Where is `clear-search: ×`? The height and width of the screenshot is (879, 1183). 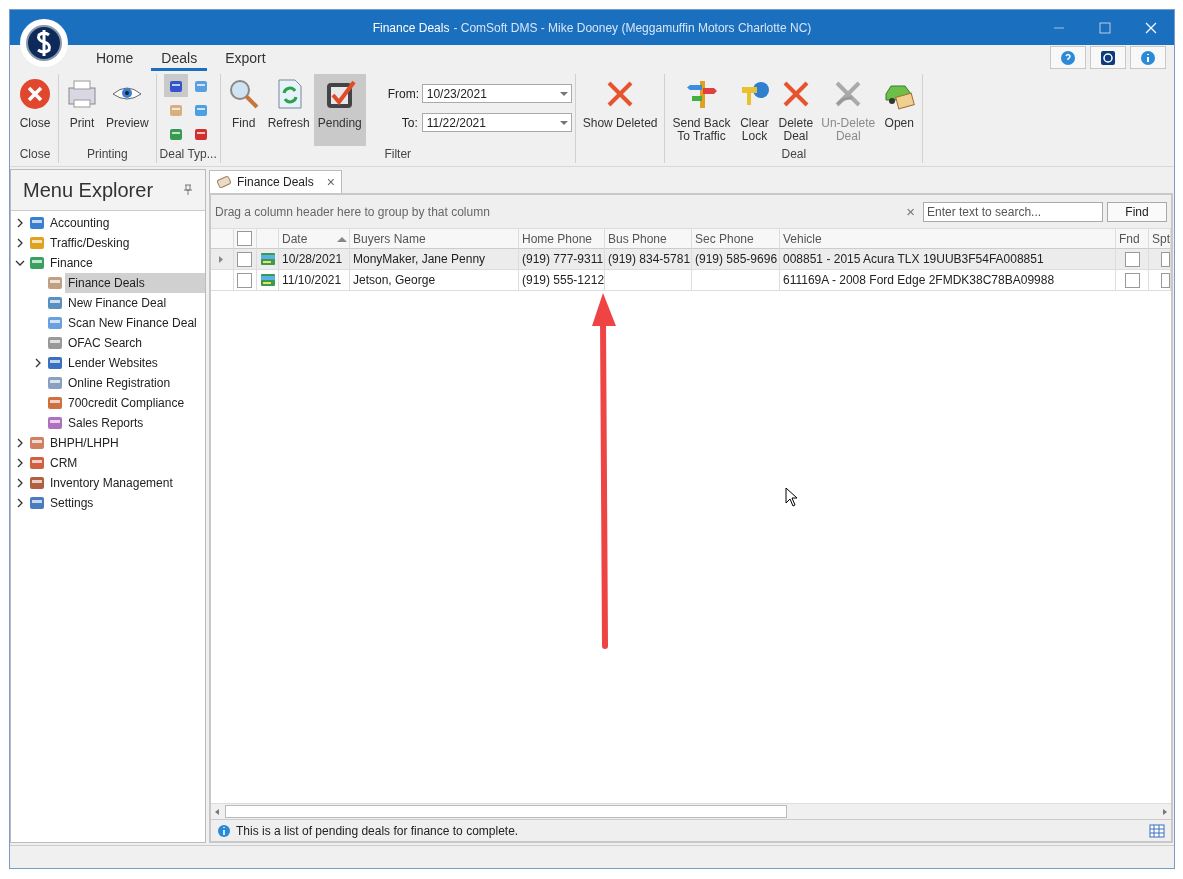
clear-search: × is located at coordinates (910, 211).